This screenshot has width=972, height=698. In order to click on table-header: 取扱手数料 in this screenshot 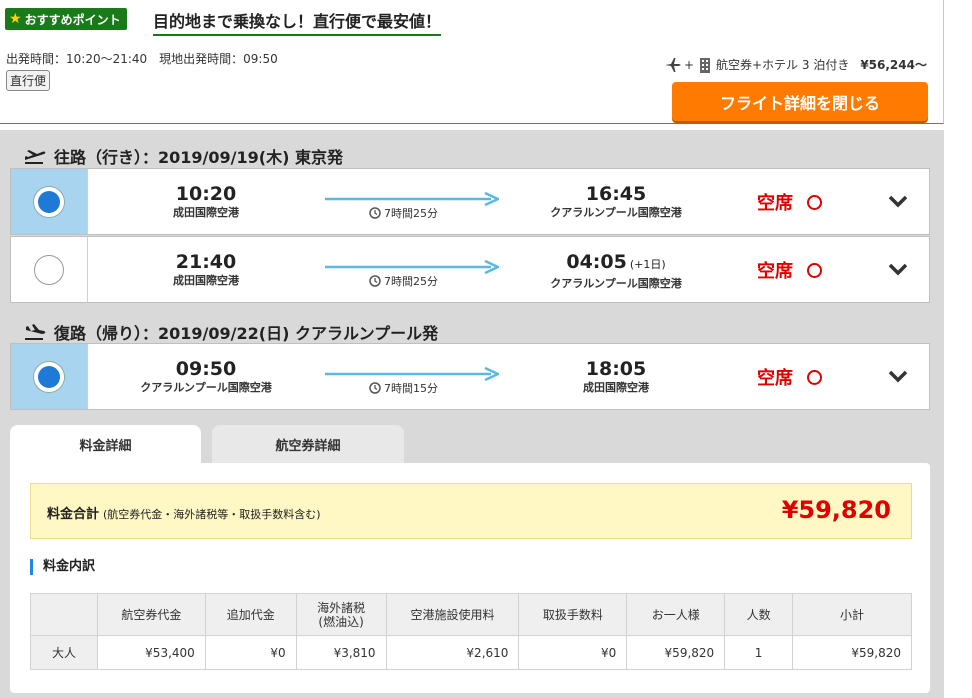, I will do `click(573, 614)`.